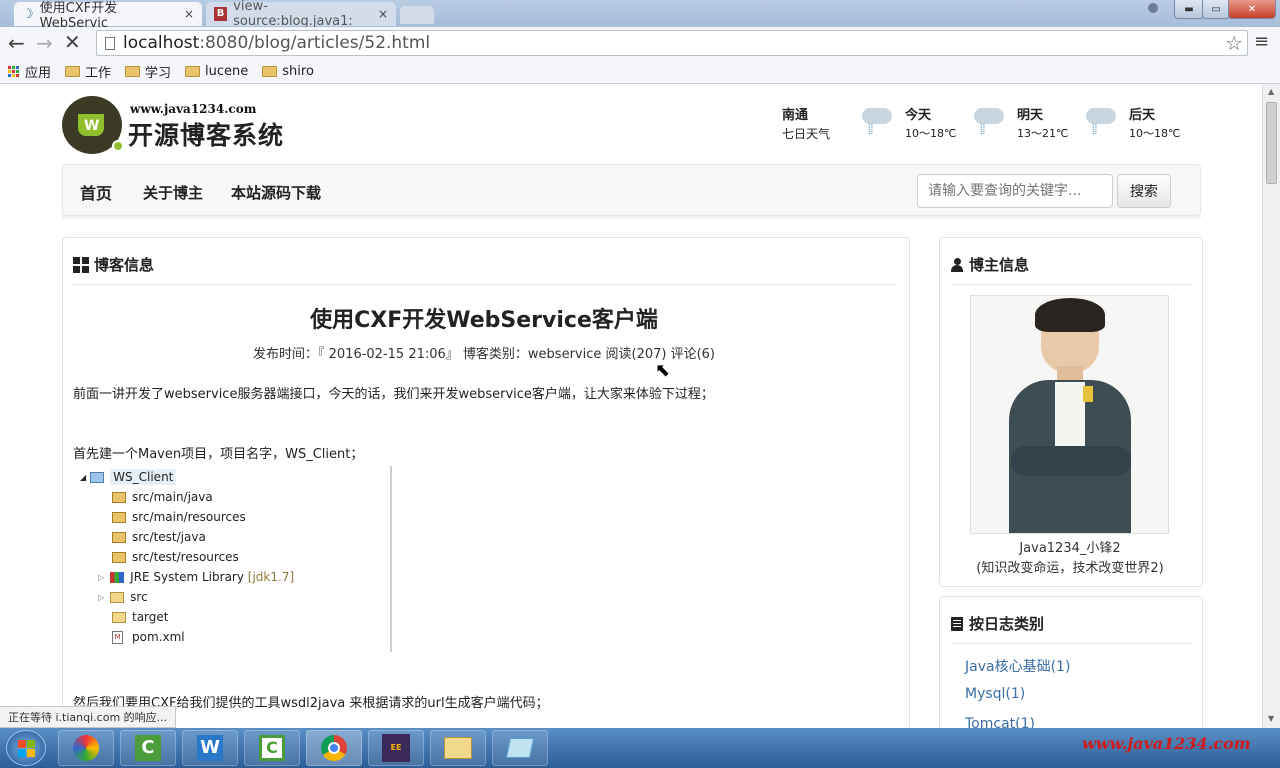 Image resolution: width=1280 pixels, height=768 pixels. What do you see at coordinates (806, 133) in the screenshot?
I see `weather-label: 七日天气` at bounding box center [806, 133].